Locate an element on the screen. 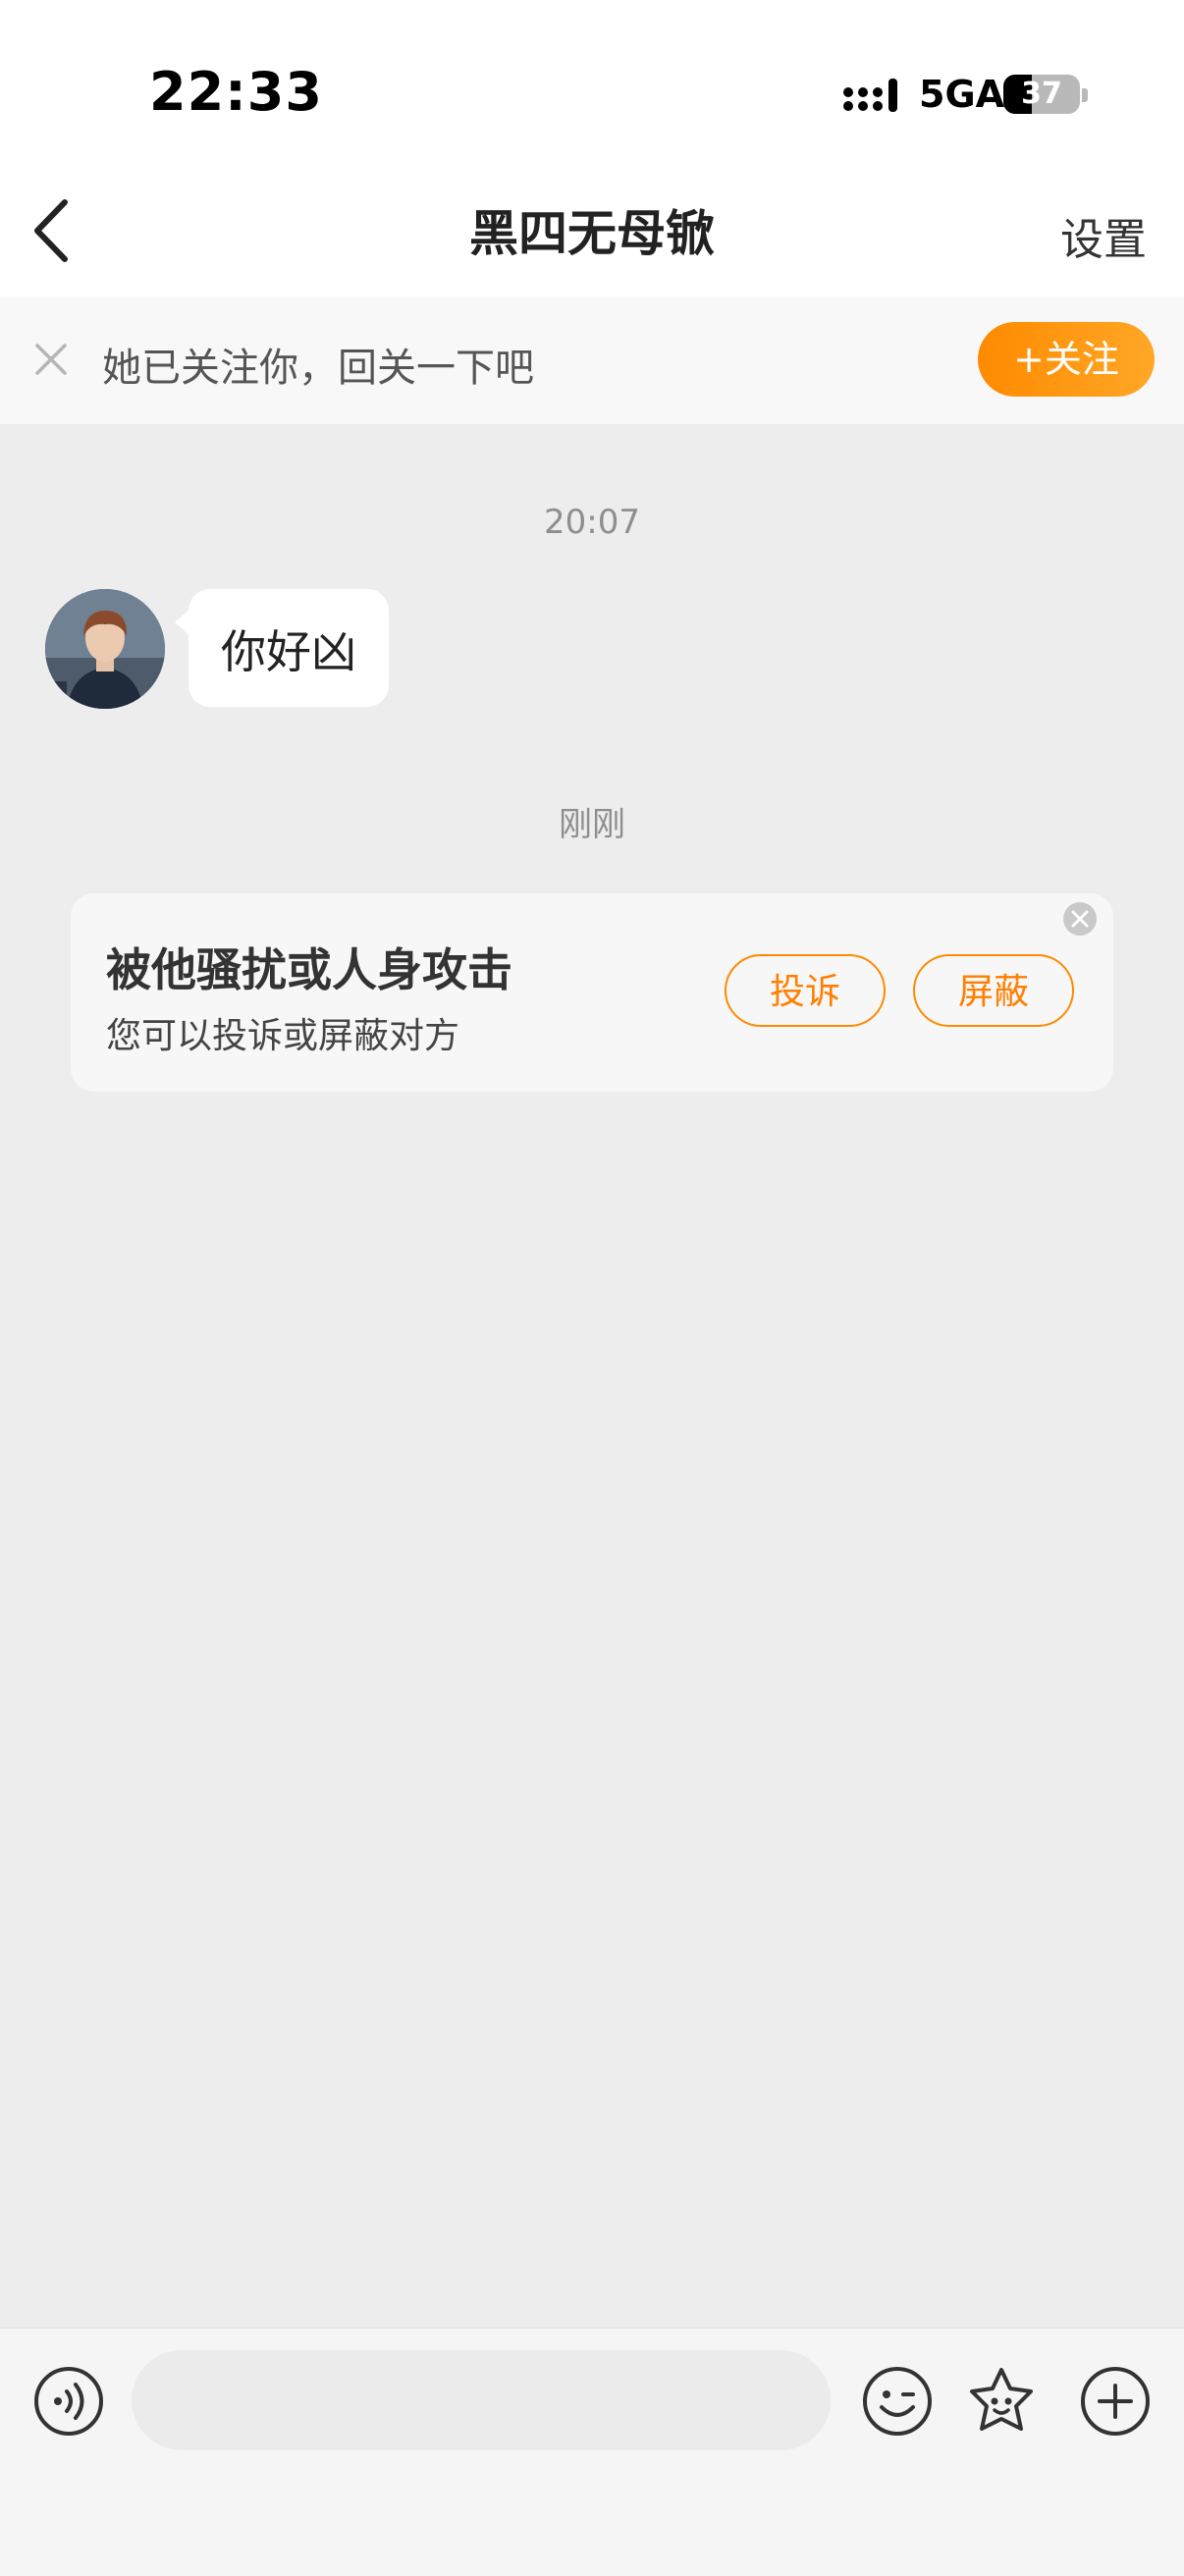  signal-icon is located at coordinates (870, 95).